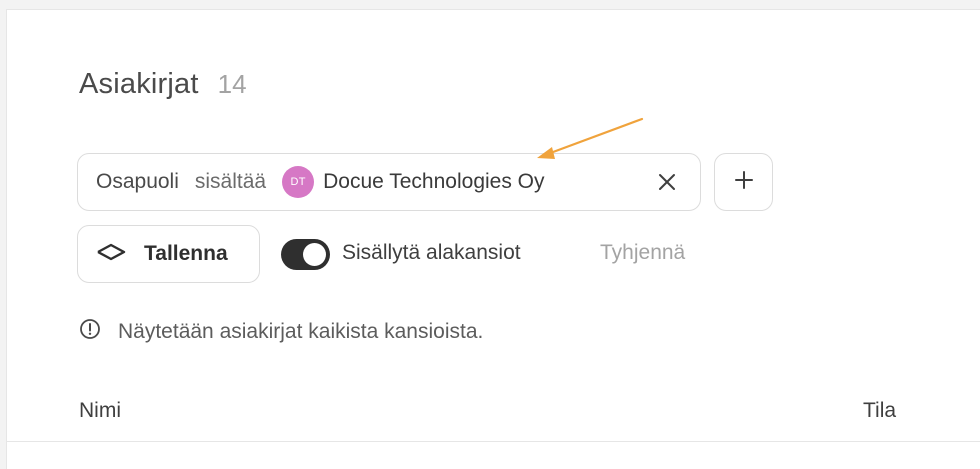 This screenshot has height=469, width=980. I want to click on document-count: 14, so click(232, 84).